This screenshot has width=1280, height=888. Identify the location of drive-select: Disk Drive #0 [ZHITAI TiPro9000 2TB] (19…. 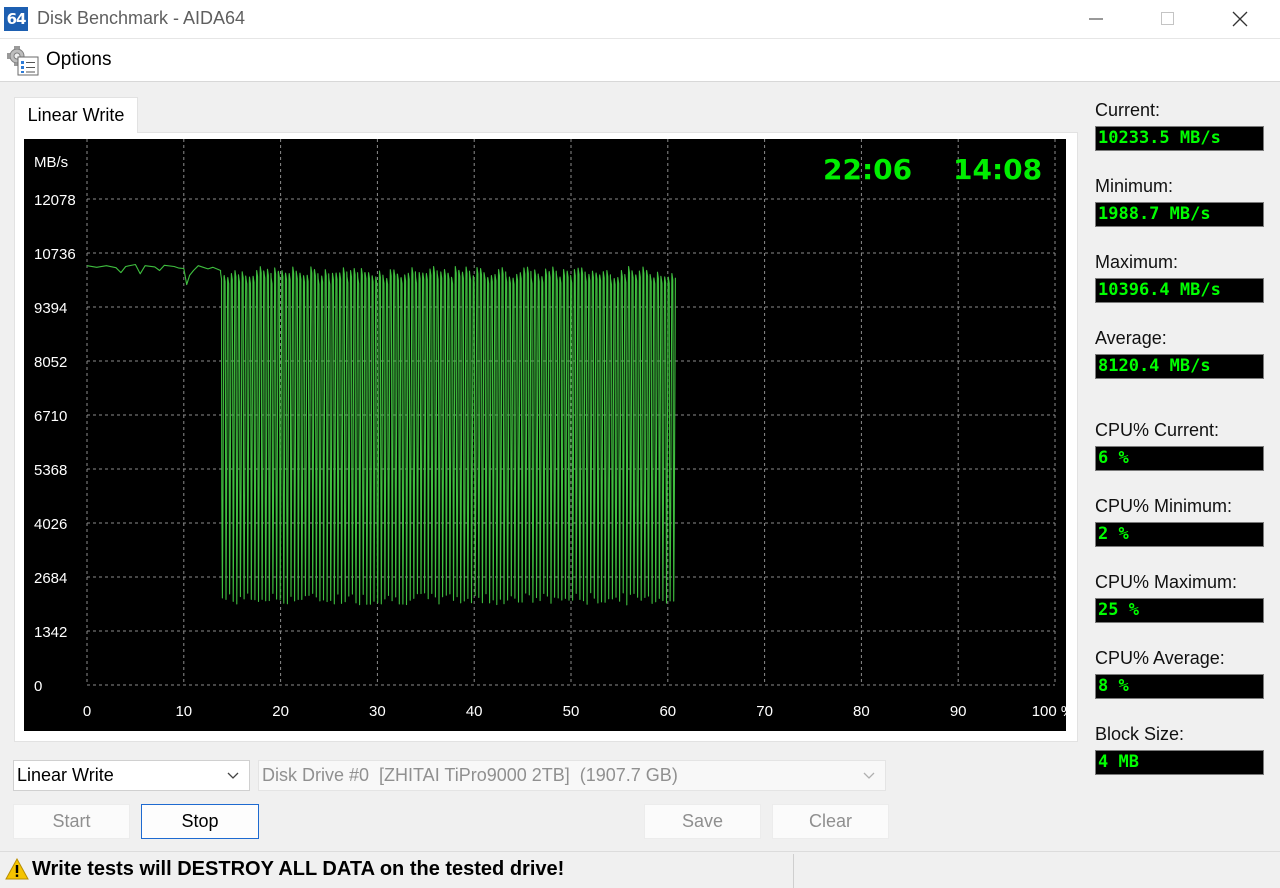
(572, 775).